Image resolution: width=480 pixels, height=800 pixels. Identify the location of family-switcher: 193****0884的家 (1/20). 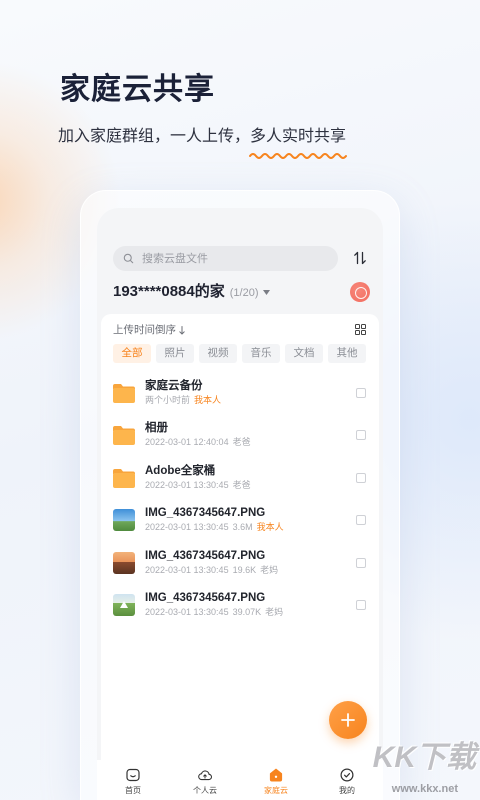
(191, 292).